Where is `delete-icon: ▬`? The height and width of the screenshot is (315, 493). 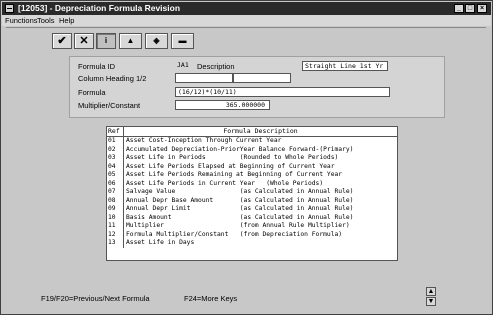 delete-icon: ▬ is located at coordinates (182, 41).